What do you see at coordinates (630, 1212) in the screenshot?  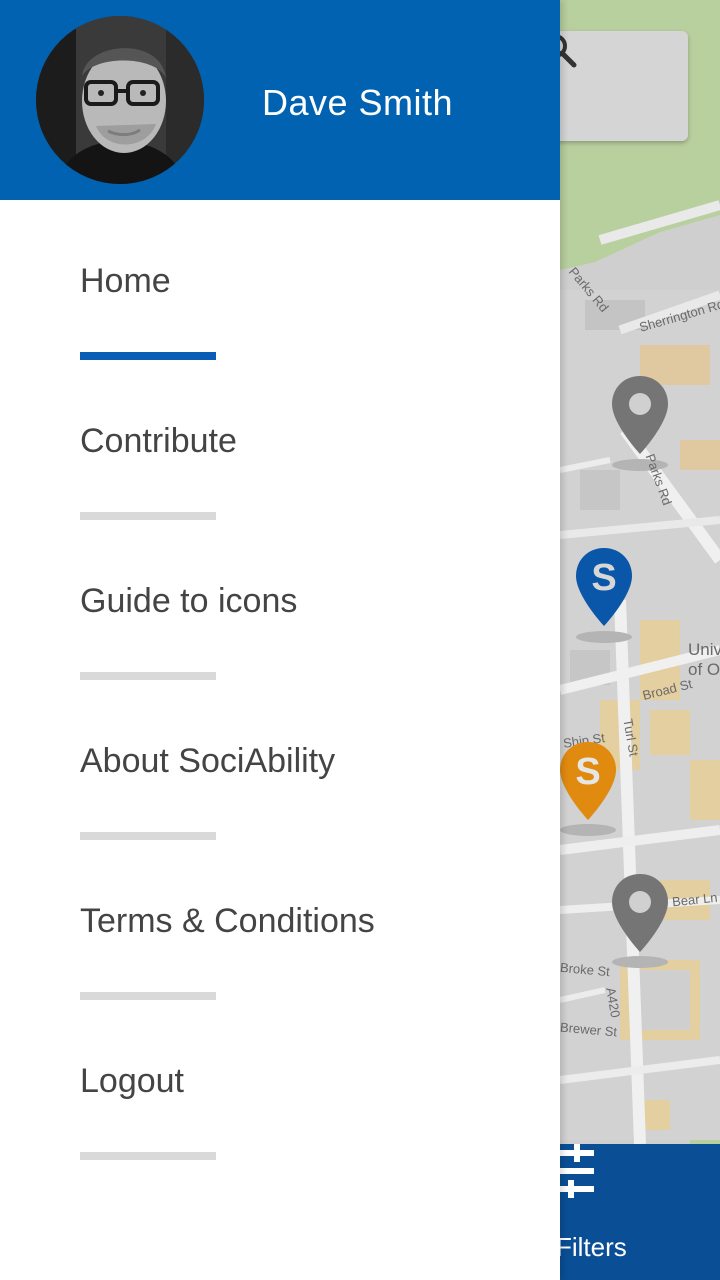 I see `filters-button: Filters` at bounding box center [630, 1212].